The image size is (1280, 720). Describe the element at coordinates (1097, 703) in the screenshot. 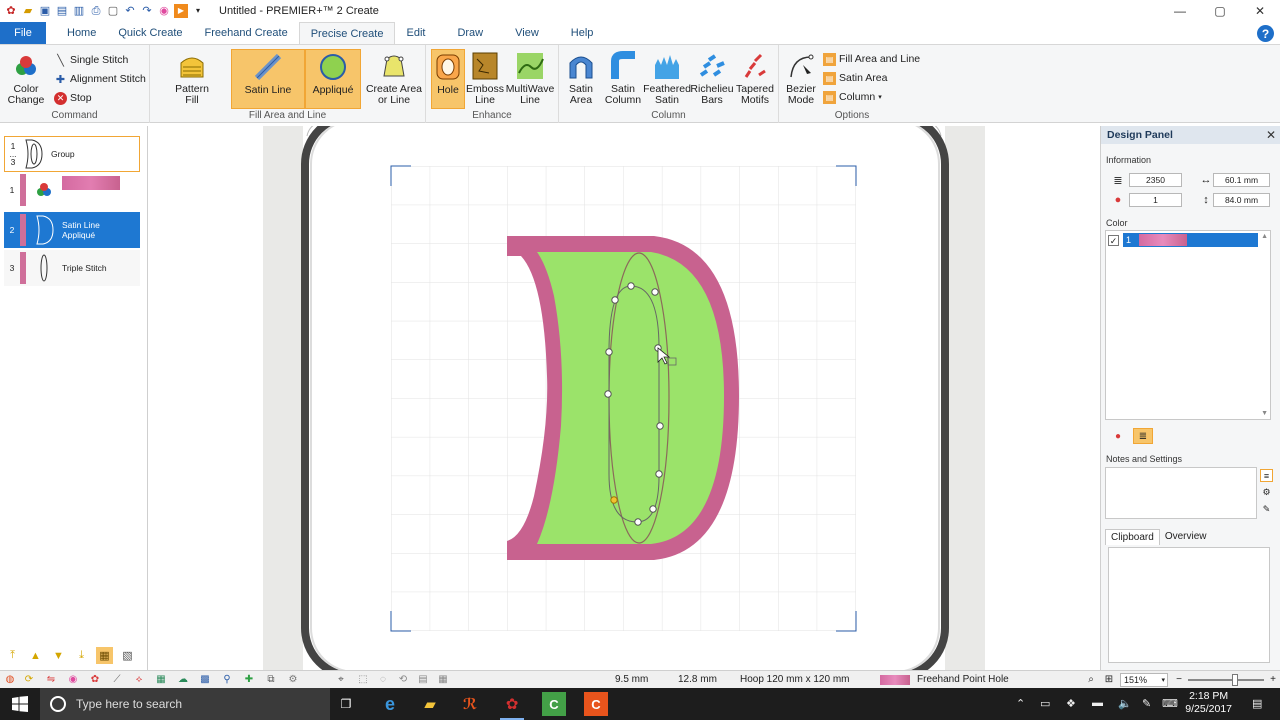

I see `tray-network-icon: ▬` at that location.